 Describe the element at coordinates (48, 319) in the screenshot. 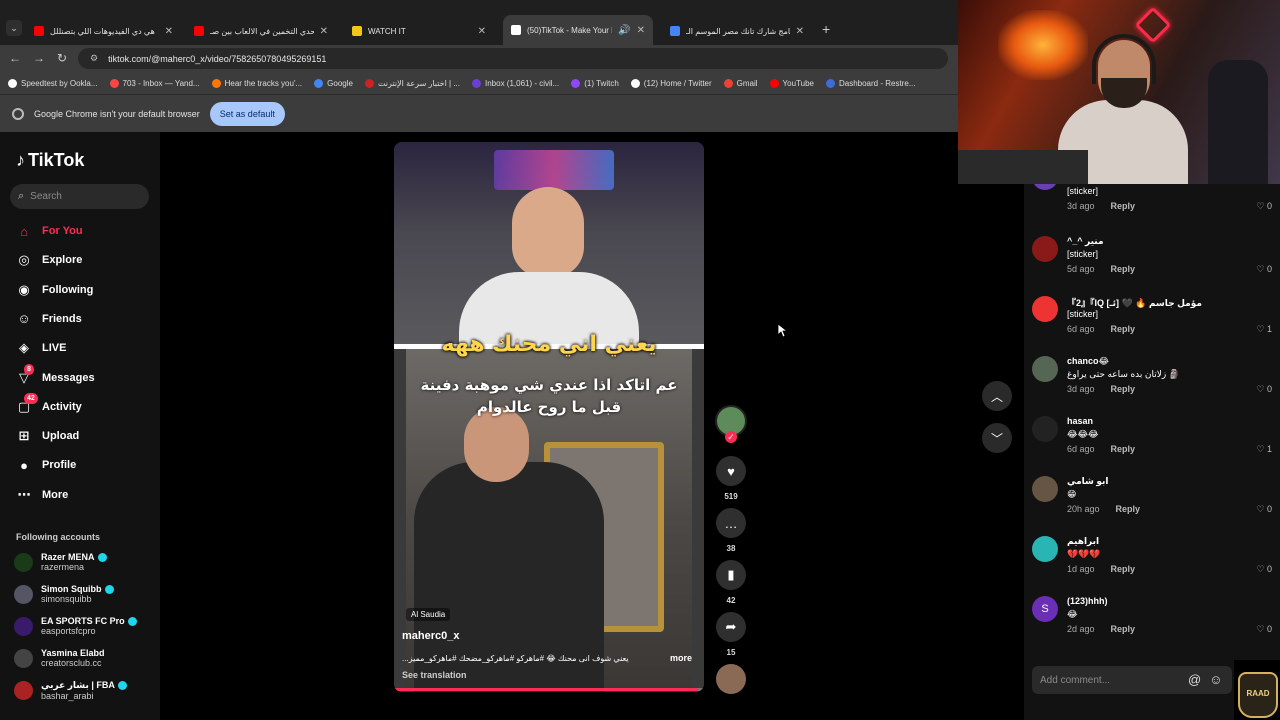

I see `nav-item-friends: ☺ Friends` at that location.